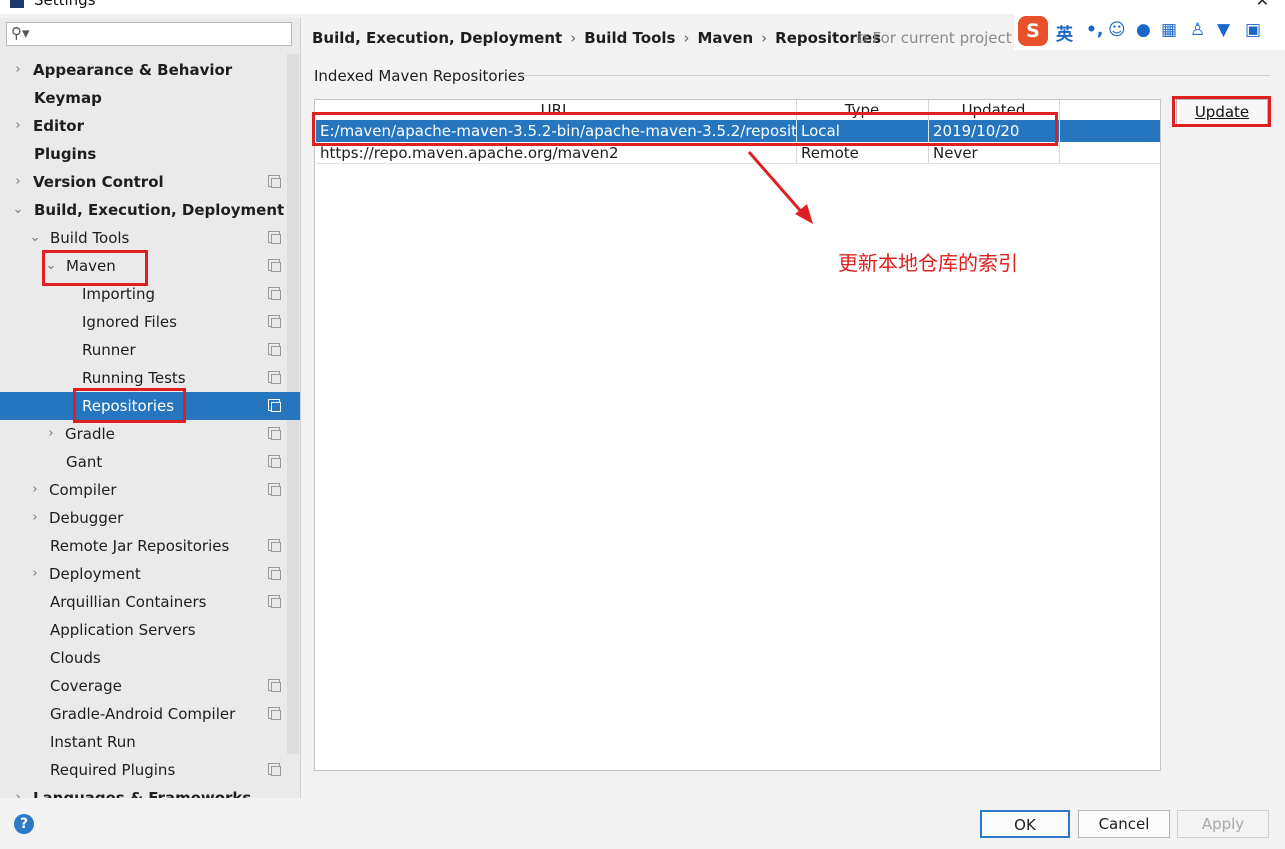  I want to click on sidebar-item: Repositories, so click(150, 406).